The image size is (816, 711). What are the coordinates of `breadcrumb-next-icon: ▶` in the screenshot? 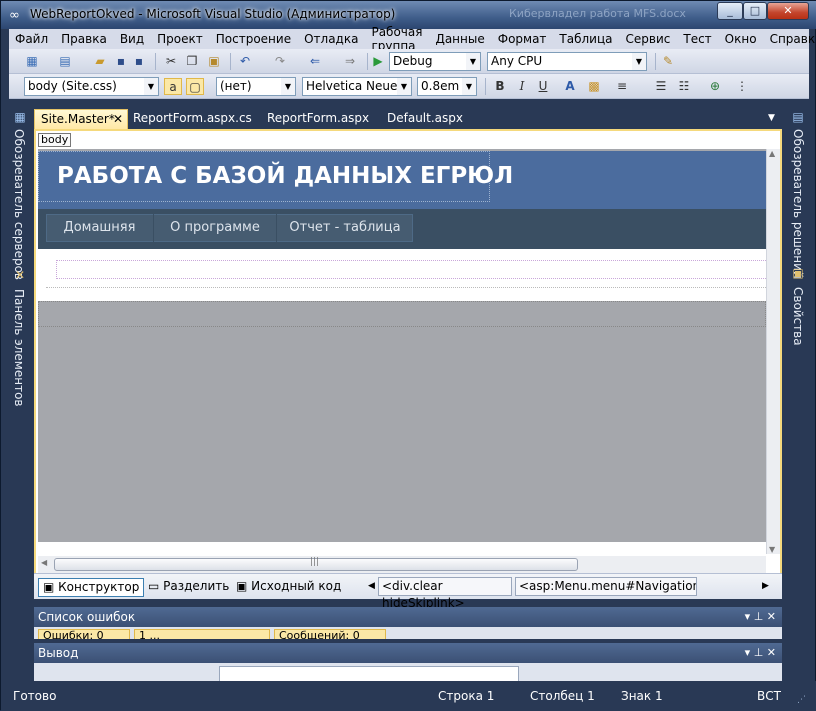 It's located at (765, 587).